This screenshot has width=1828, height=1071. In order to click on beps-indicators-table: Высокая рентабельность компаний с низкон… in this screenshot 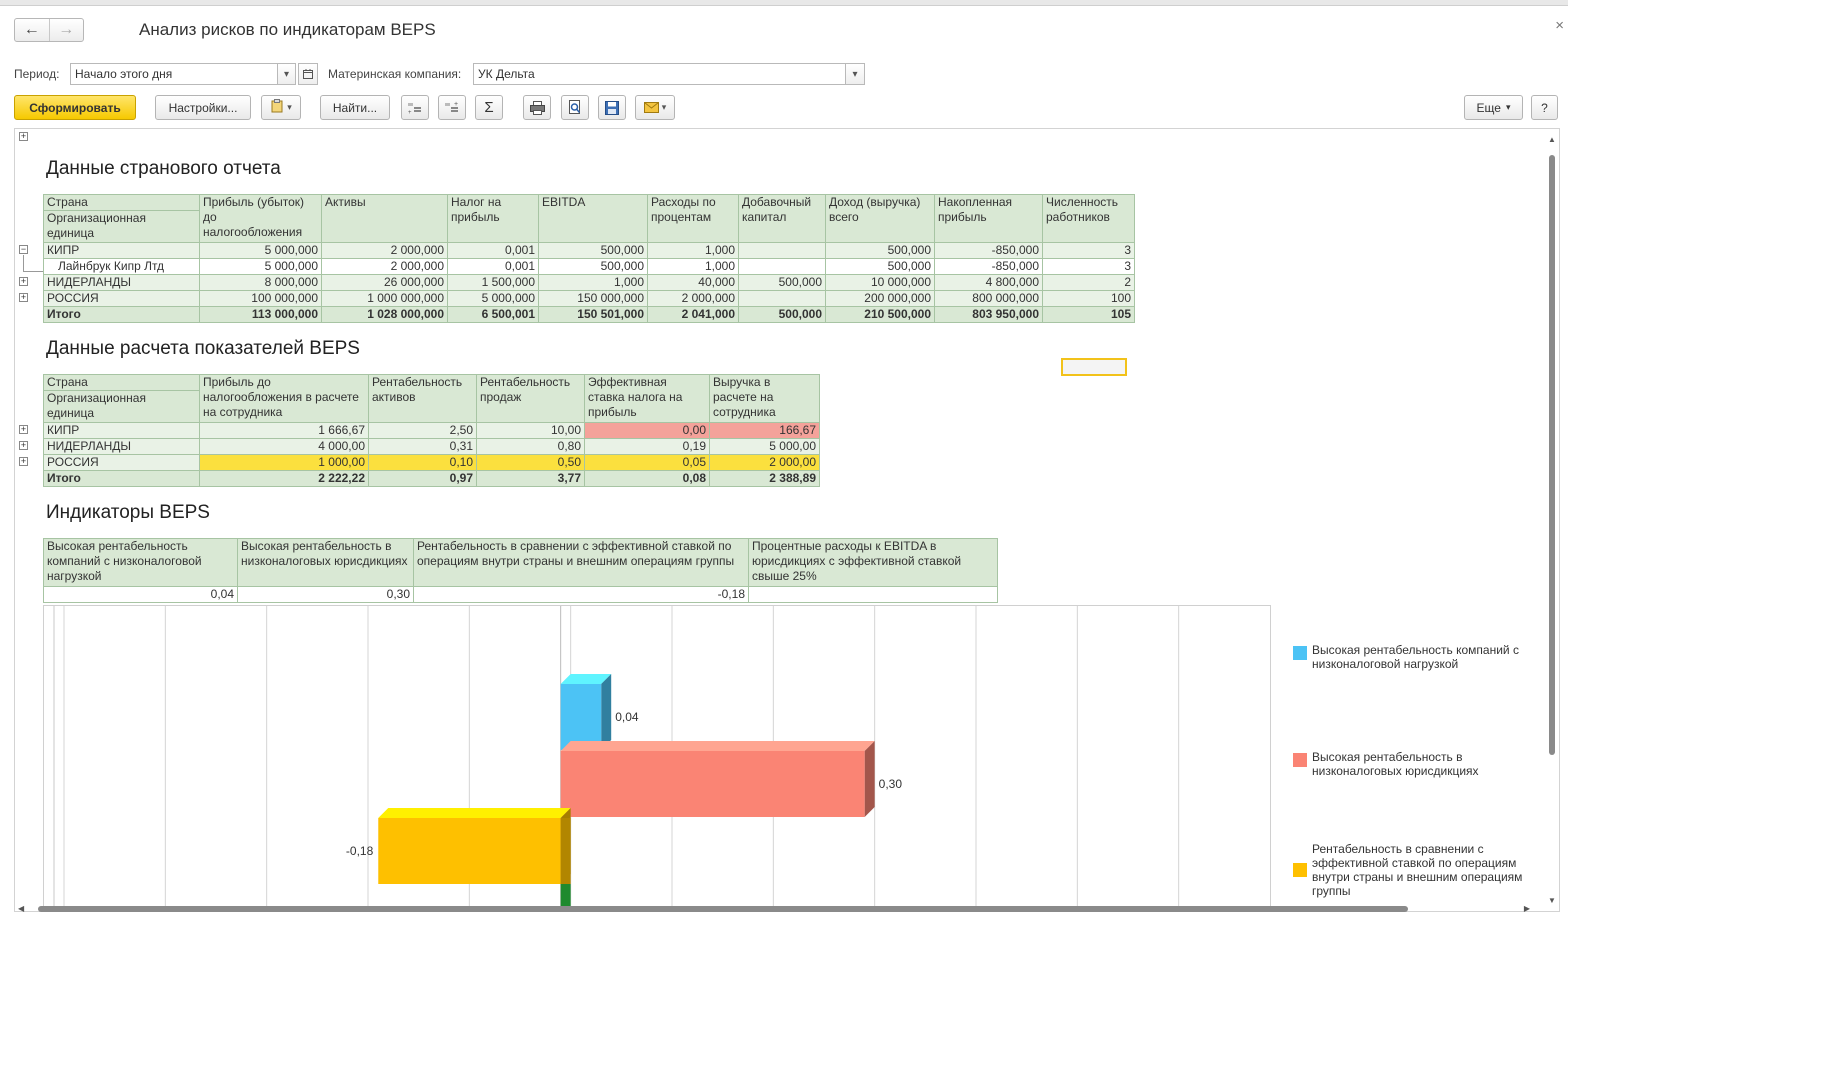, I will do `click(520, 570)`.